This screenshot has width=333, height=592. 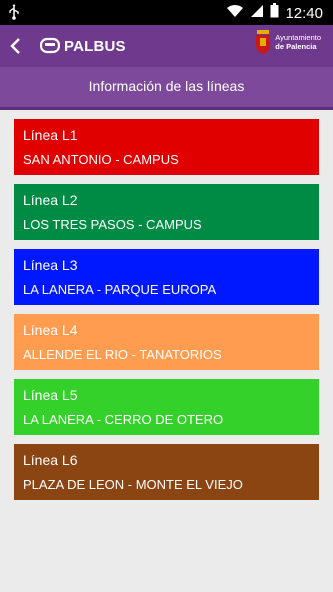 What do you see at coordinates (50, 135) in the screenshot?
I see `line-name: Línea L1` at bounding box center [50, 135].